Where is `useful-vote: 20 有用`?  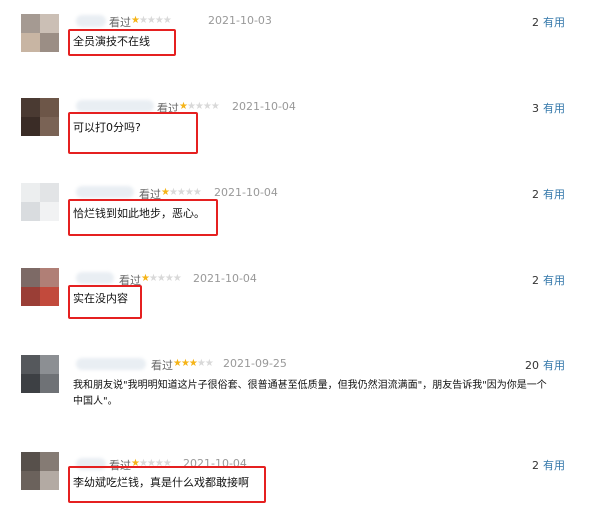
useful-vote: 20 有用 is located at coordinates (545, 365).